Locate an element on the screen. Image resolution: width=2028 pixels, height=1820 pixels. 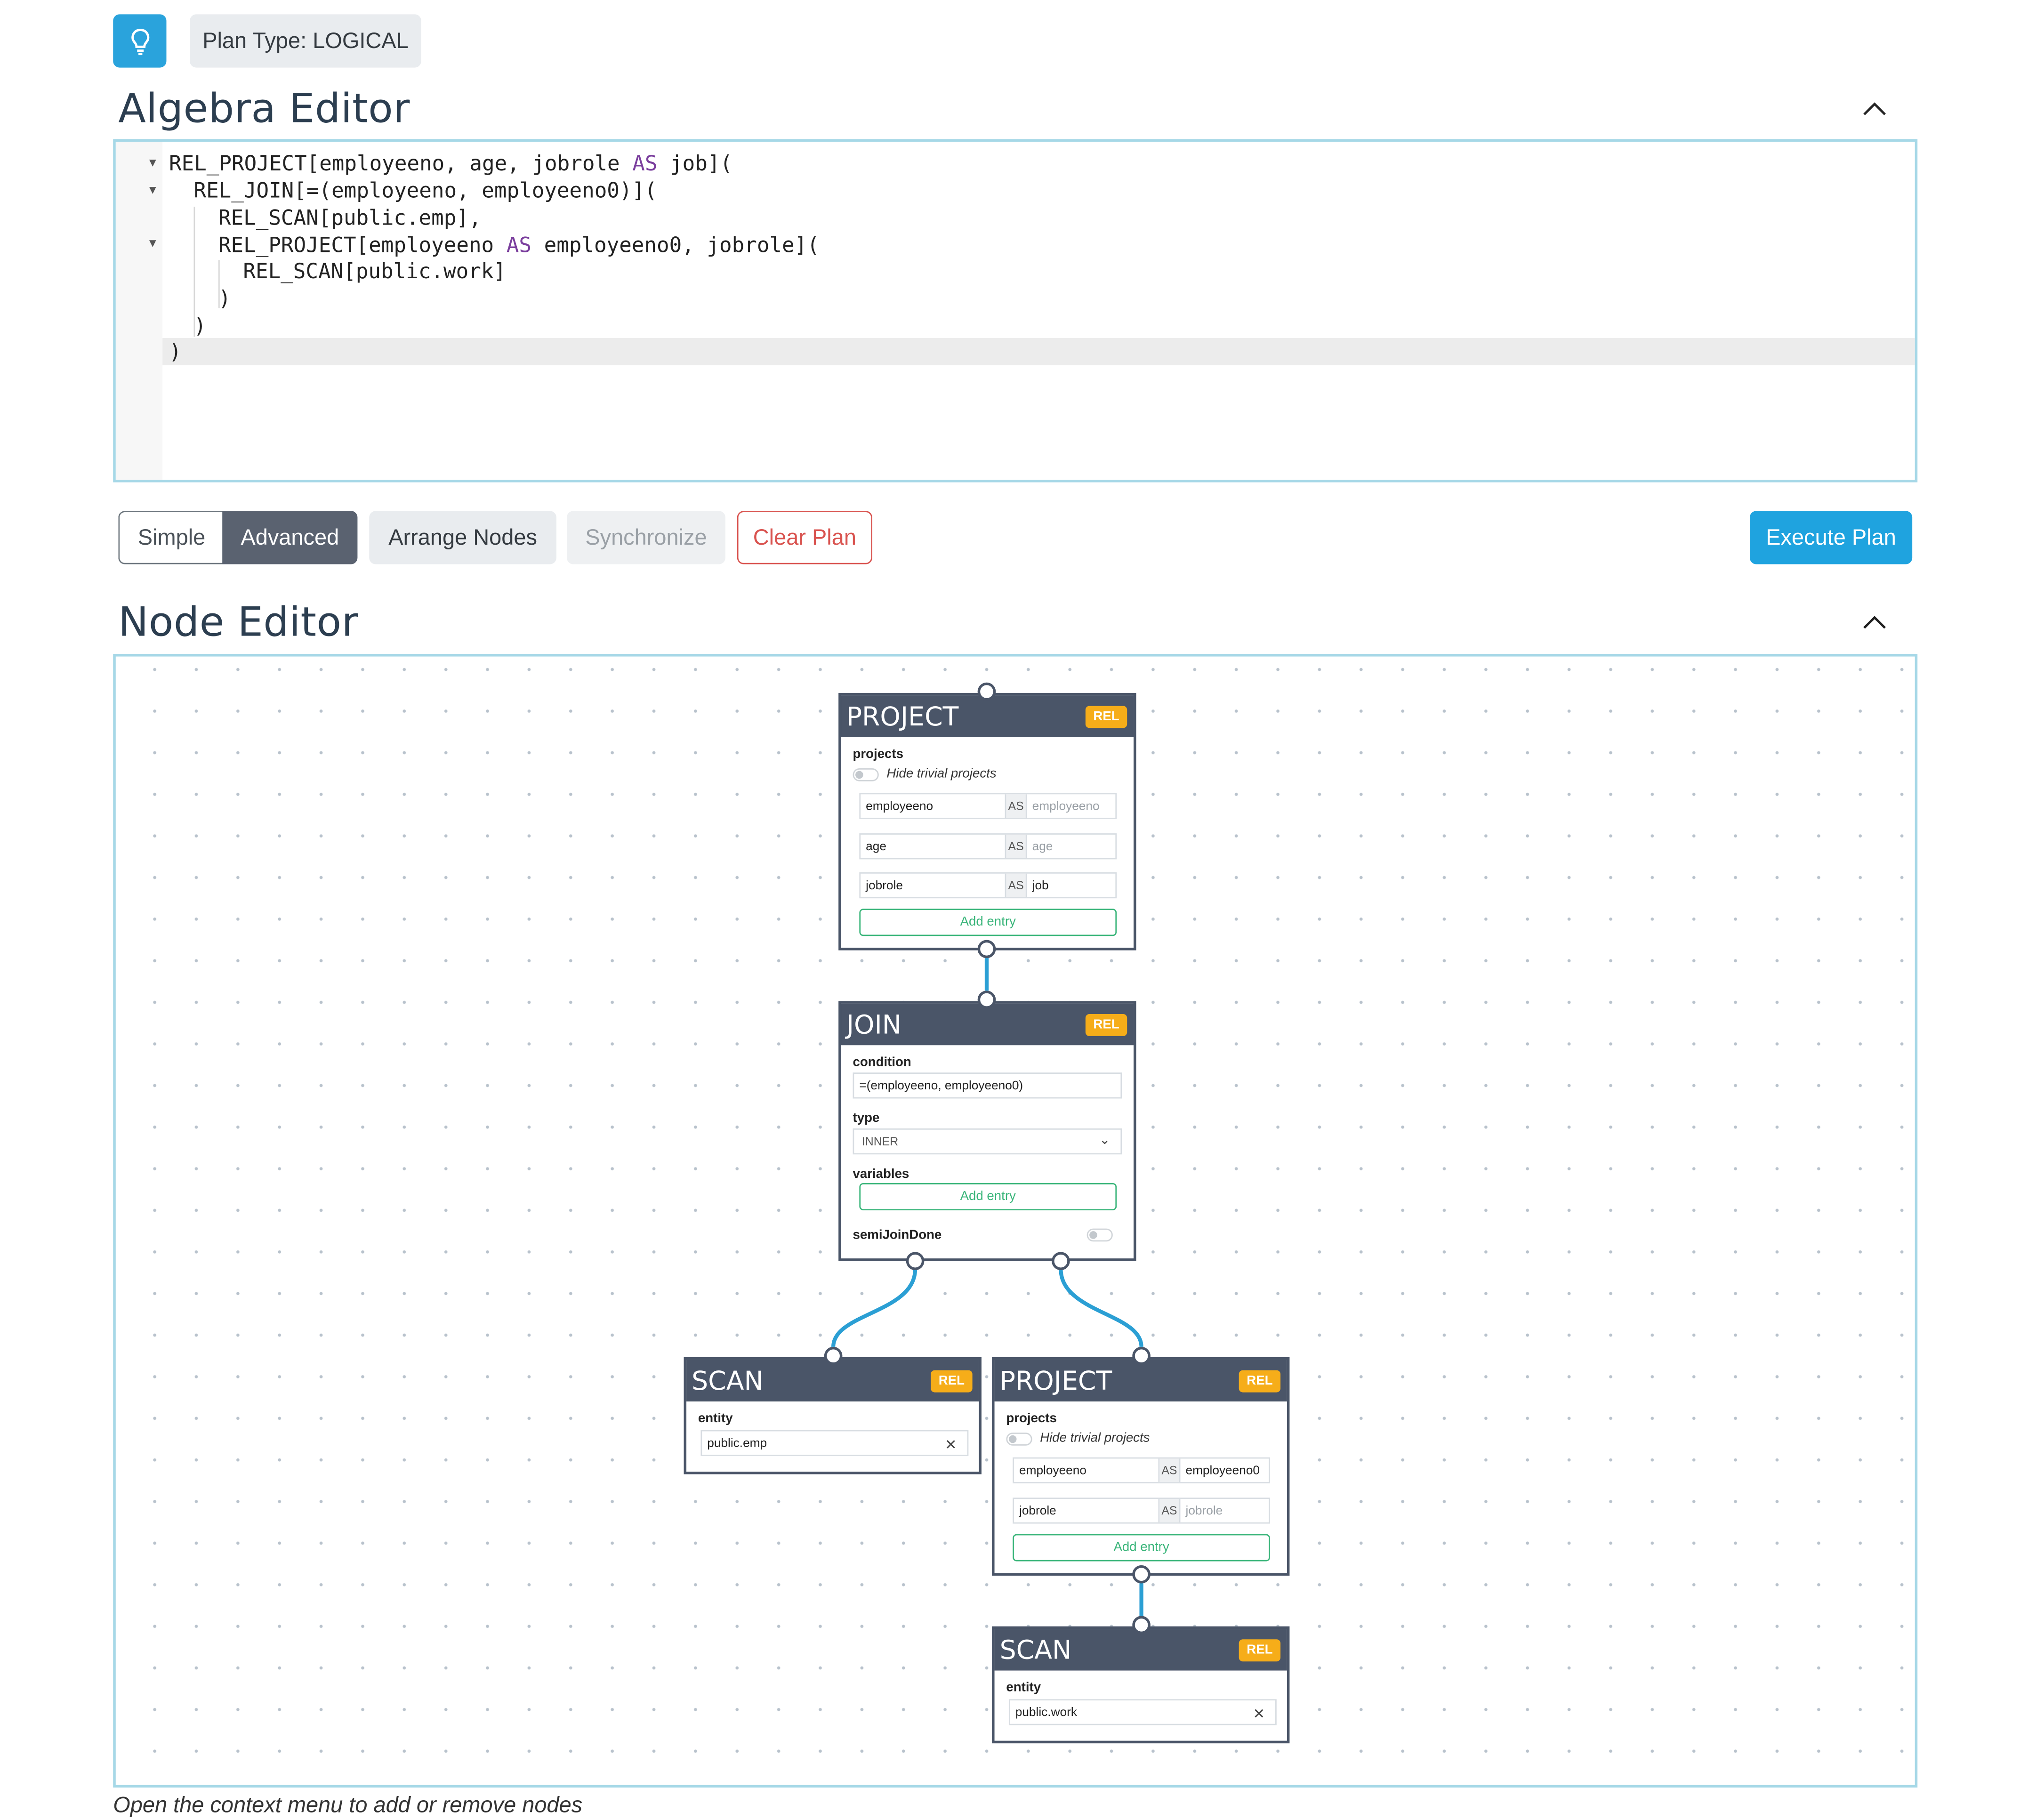
condition-input: =(employeeno, employeeno0) is located at coordinates (987, 1085).